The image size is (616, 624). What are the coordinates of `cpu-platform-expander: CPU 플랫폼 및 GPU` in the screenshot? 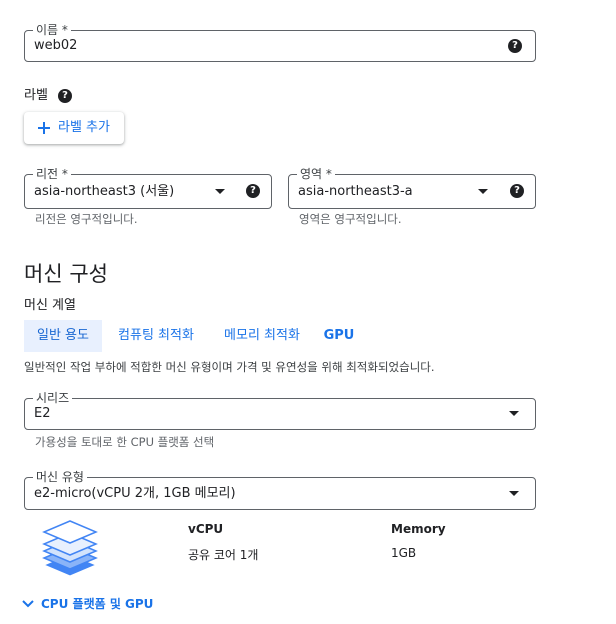 It's located at (100, 604).